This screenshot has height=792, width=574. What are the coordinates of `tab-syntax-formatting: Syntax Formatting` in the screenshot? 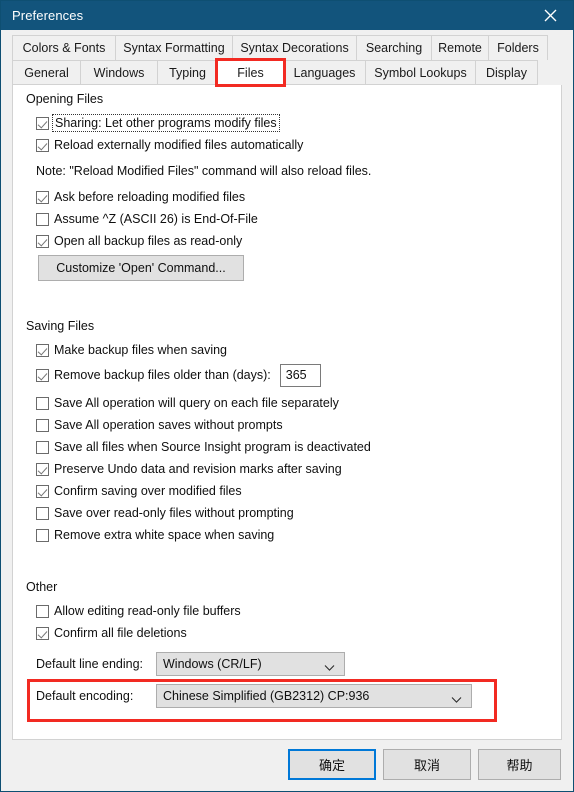 It's located at (174, 47).